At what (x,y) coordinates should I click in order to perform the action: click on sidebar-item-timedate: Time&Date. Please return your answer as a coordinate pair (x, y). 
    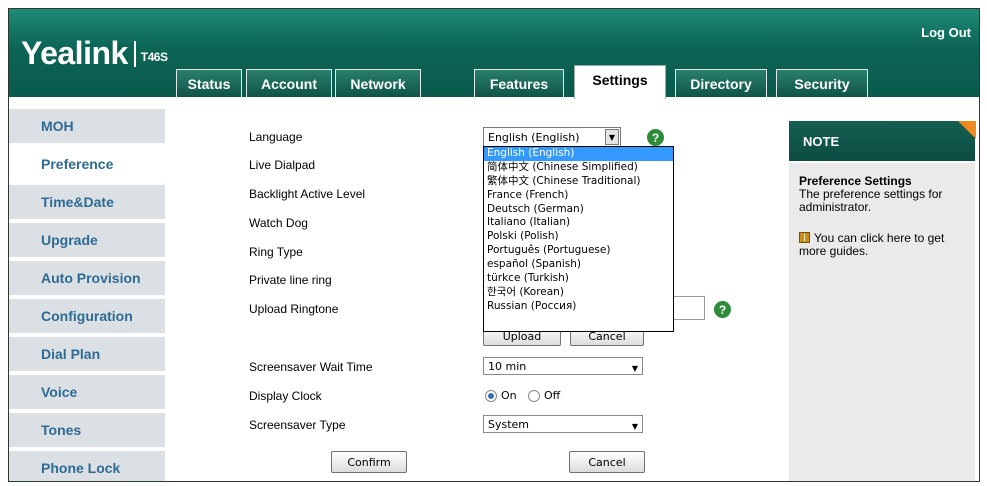
    Looking at the image, I should click on (87, 203).